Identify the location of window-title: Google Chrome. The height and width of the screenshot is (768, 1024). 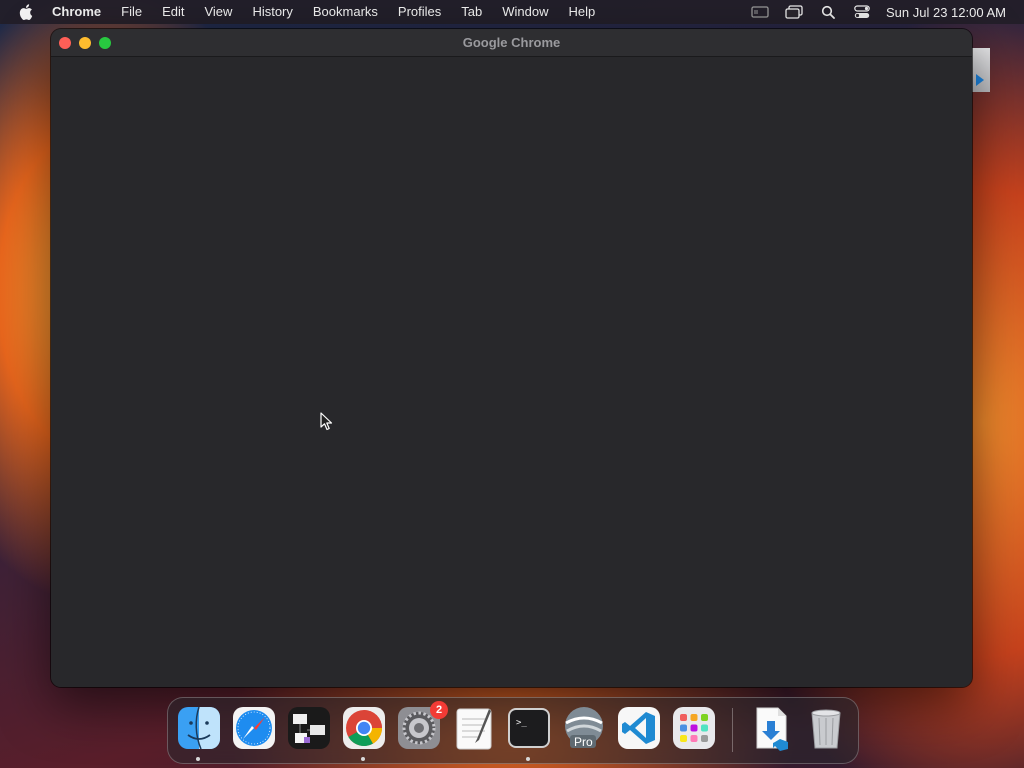
(511, 42).